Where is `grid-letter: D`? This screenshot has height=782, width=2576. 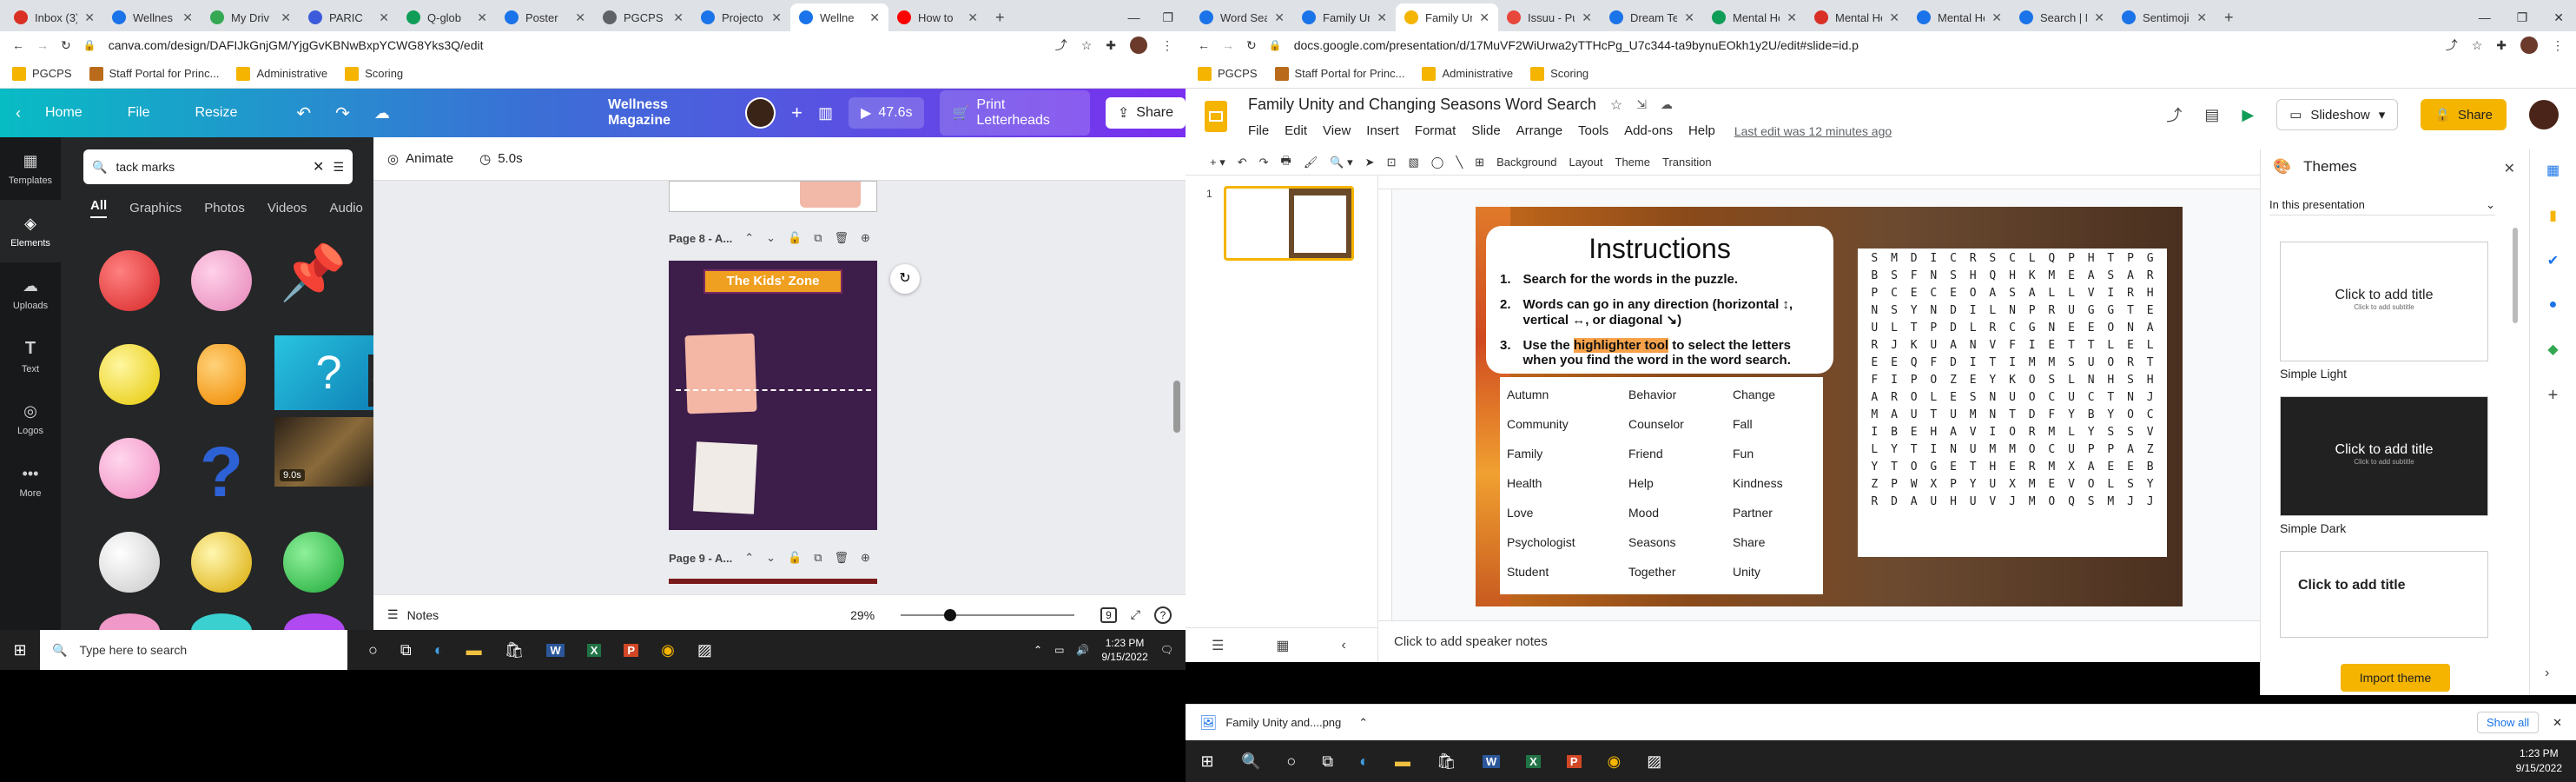 grid-letter: D is located at coordinates (2032, 415).